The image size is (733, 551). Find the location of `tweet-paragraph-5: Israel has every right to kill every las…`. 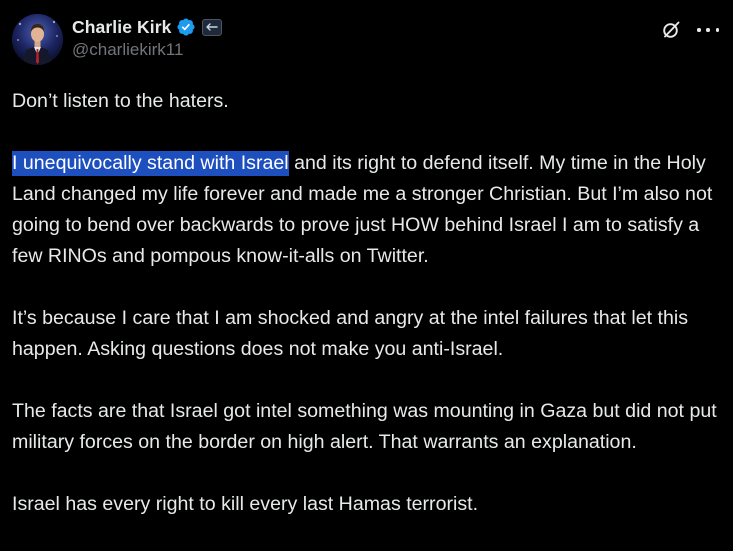

tweet-paragraph-5: Israel has every right to kill every las… is located at coordinates (245, 504).